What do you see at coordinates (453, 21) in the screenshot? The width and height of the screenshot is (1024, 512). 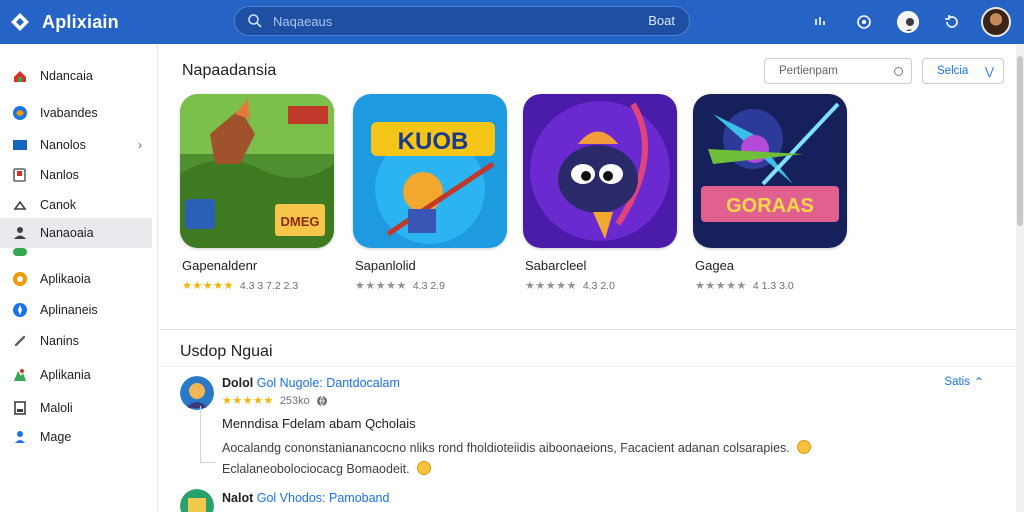 I see `search-input` at bounding box center [453, 21].